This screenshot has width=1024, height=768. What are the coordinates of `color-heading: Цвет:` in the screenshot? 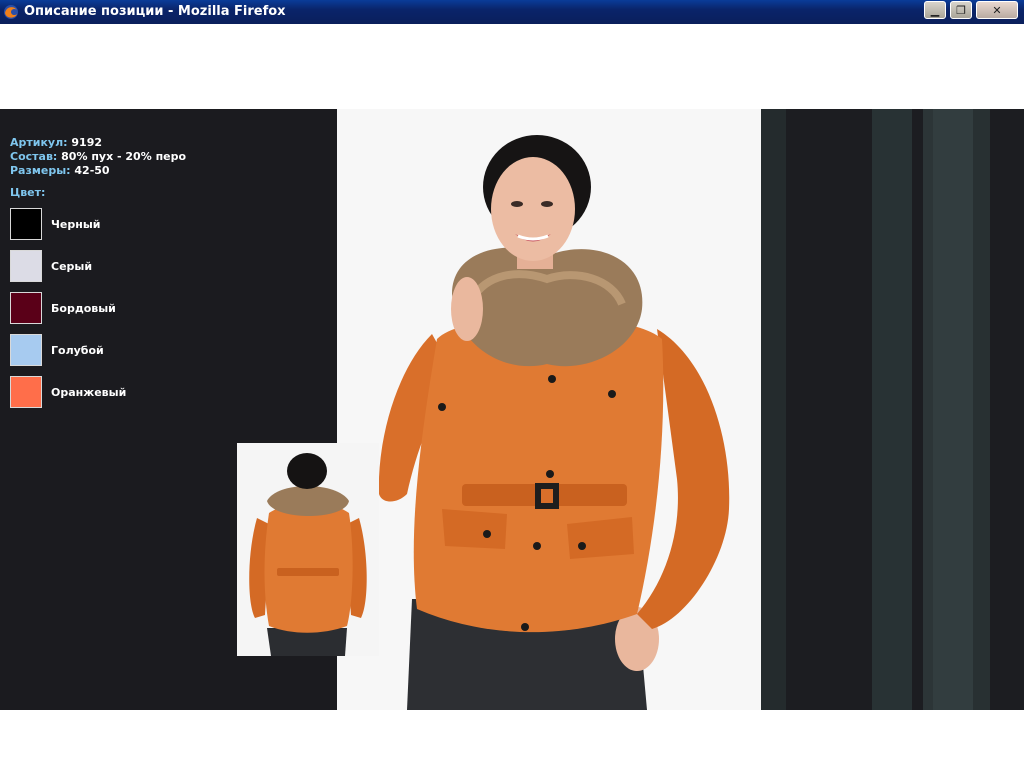 It's located at (28, 192).